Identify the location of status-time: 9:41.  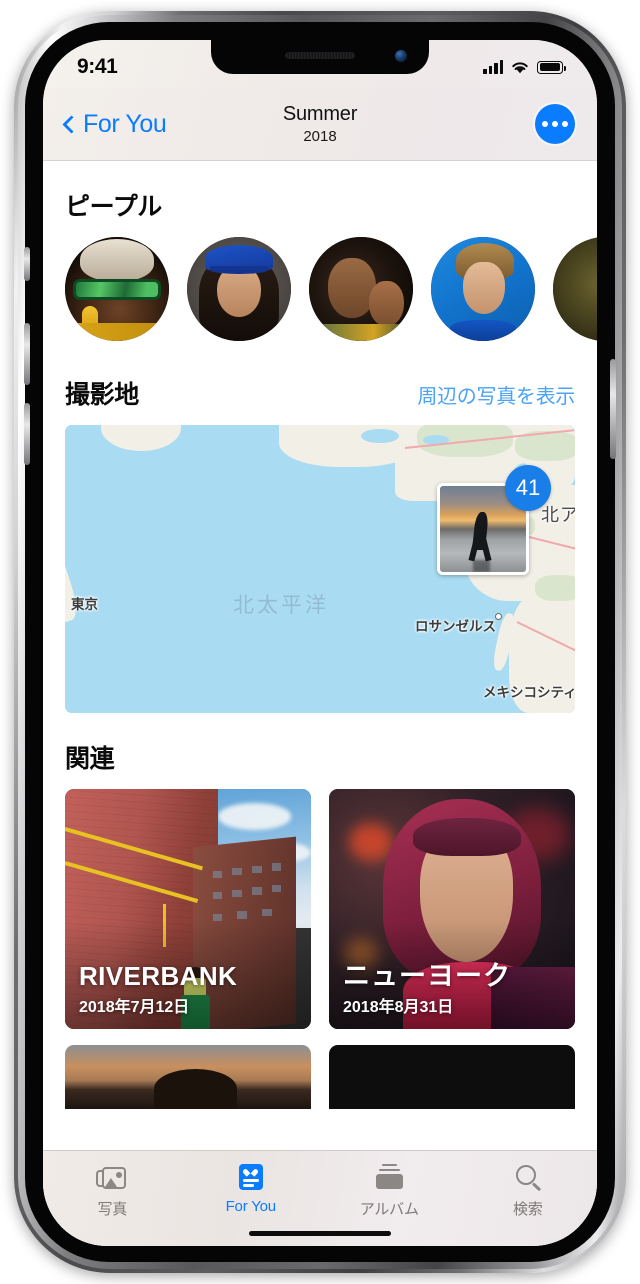
(97, 66).